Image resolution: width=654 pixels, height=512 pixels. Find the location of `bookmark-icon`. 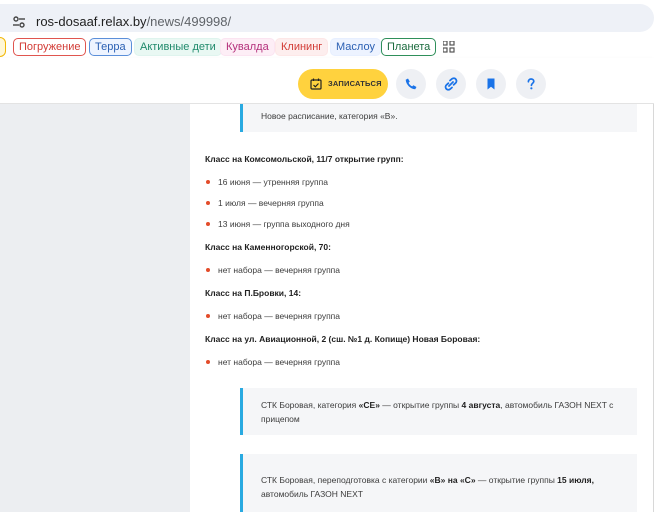

bookmark-icon is located at coordinates (491, 84).